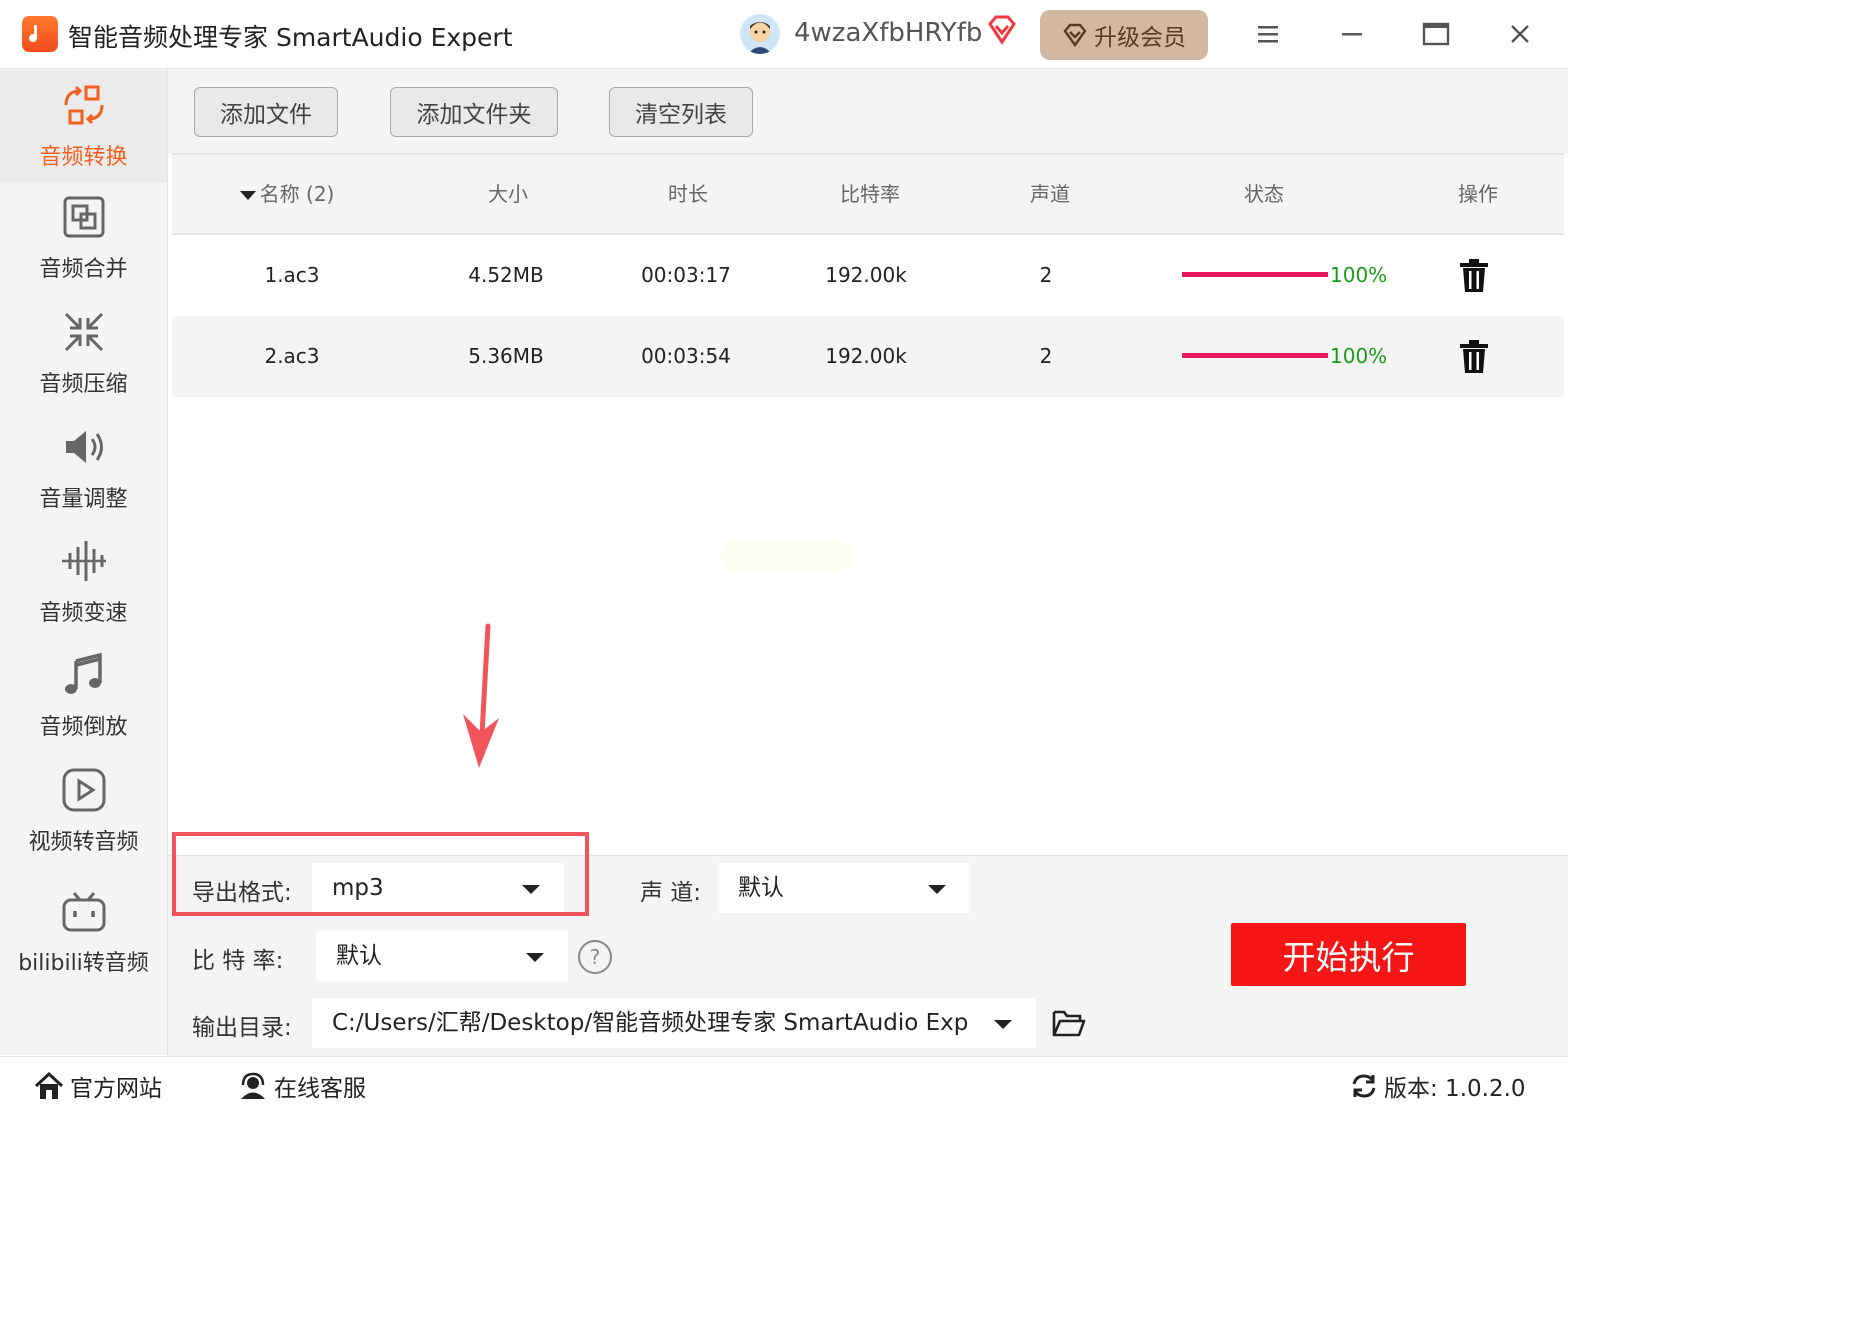 This screenshot has width=1860, height=1320. I want to click on file-duration: 00:03:17, so click(686, 275).